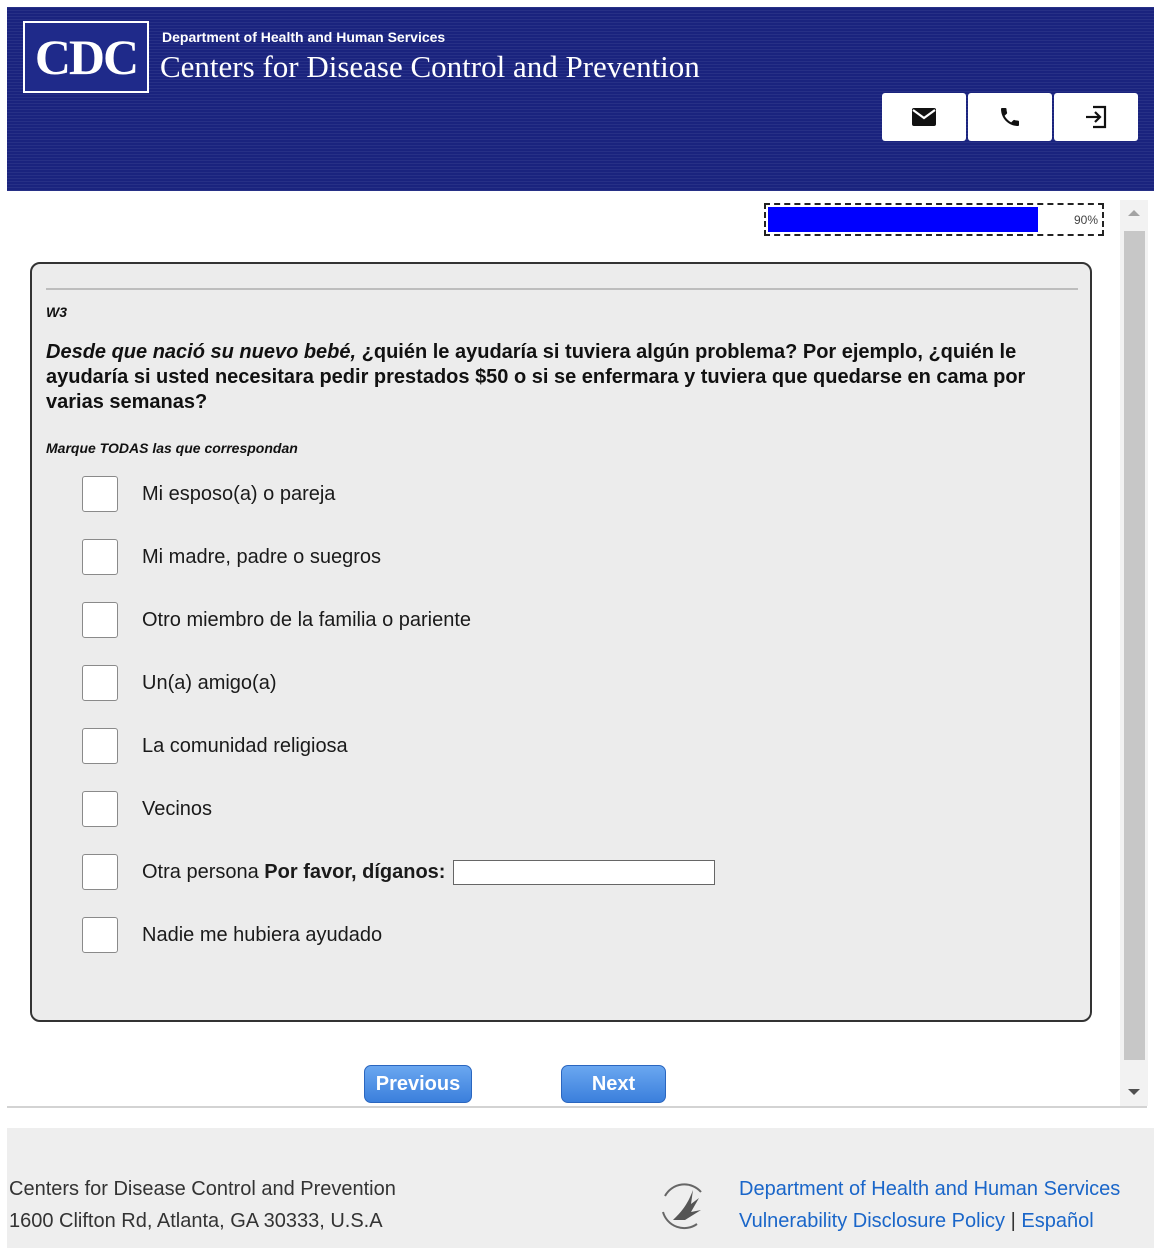  I want to click on question-text-italic: Desde que nació su nuevo bebé,, so click(201, 352).